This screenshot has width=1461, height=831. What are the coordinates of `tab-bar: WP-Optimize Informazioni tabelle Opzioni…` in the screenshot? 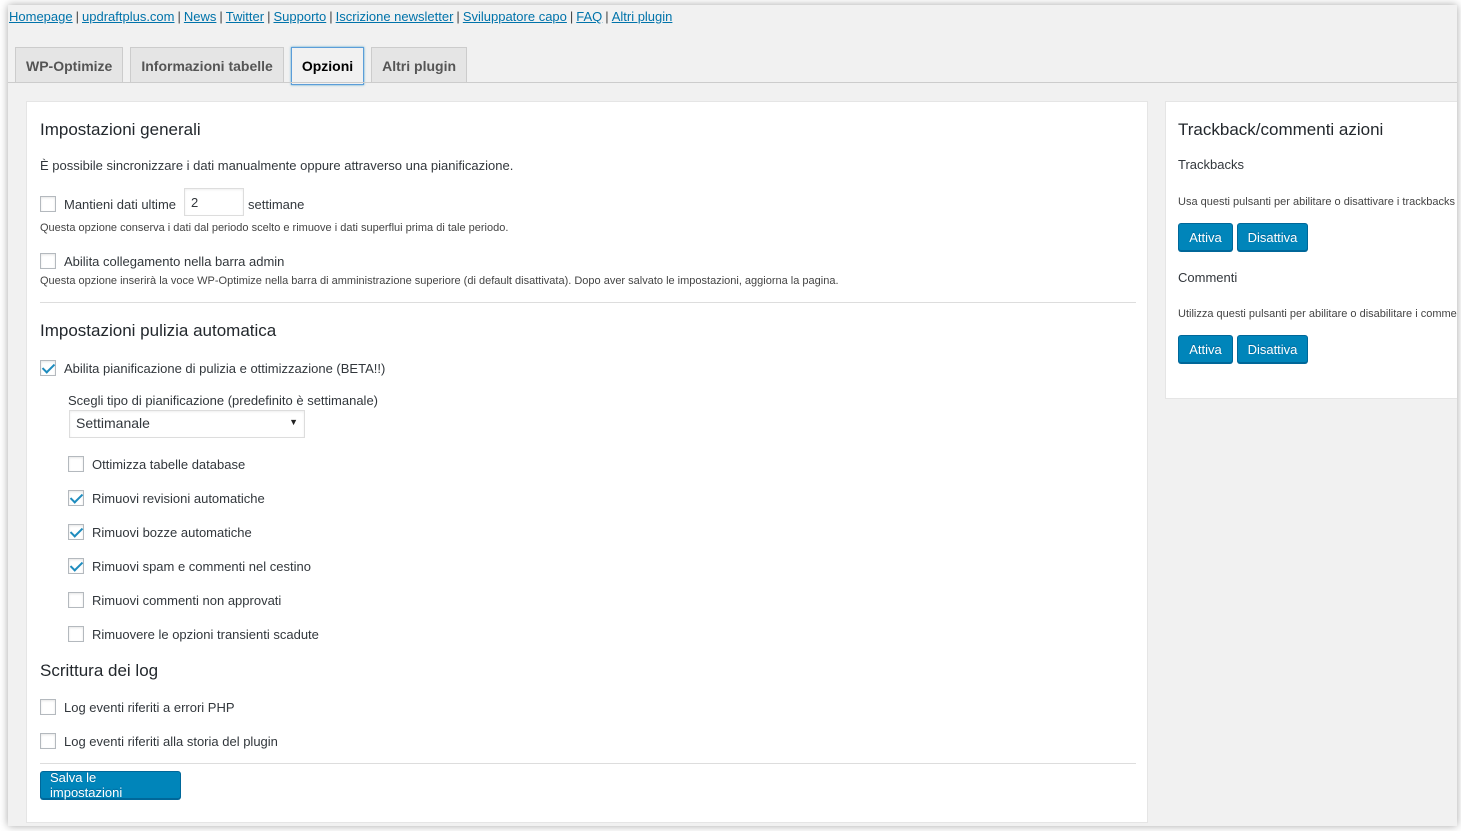 It's located at (241, 66).